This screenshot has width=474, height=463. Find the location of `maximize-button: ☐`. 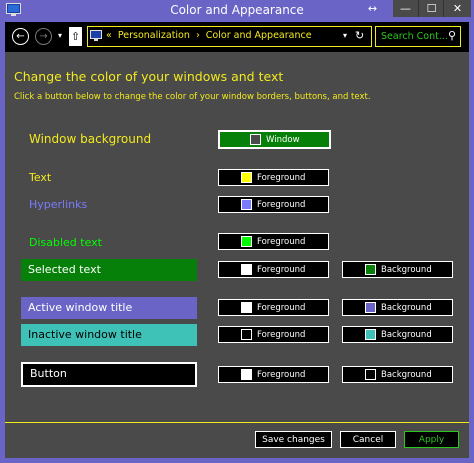

maximize-button: ☐ is located at coordinates (431, 8).